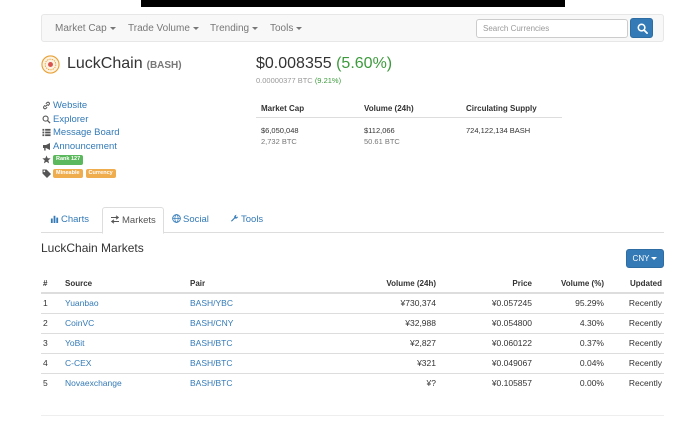  I want to click on row-price: ¥0.105857, so click(486, 382).